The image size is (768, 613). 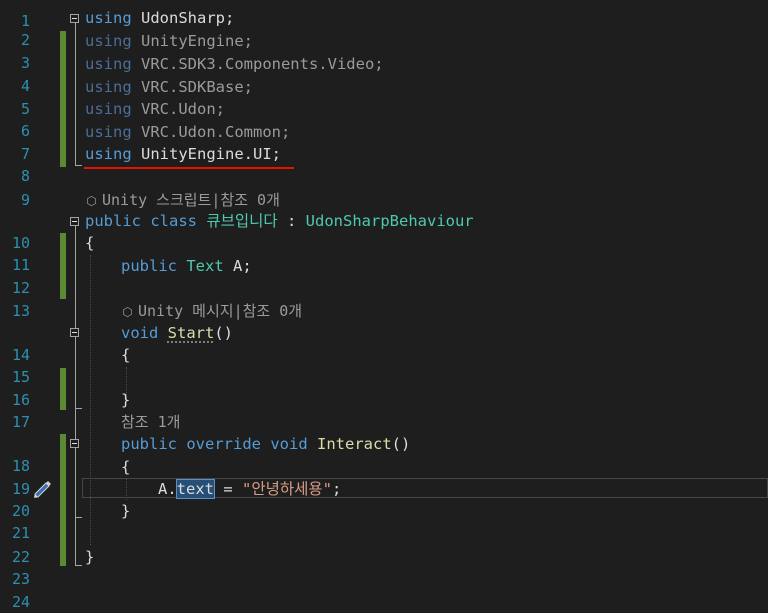 What do you see at coordinates (211, 132) in the screenshot?
I see `namespace: VRC.Udon.Common;` at bounding box center [211, 132].